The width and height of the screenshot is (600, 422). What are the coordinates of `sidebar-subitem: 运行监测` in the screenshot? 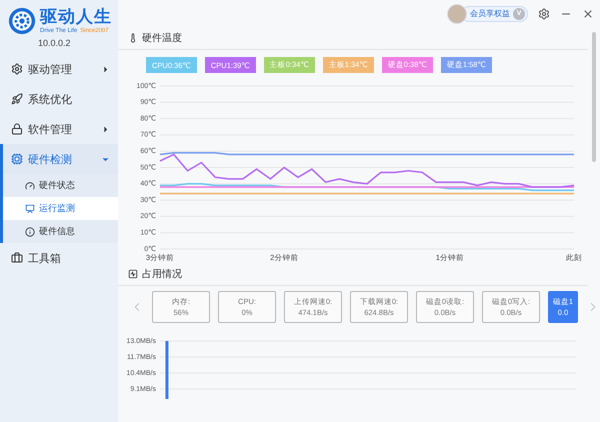 It's located at (59, 208).